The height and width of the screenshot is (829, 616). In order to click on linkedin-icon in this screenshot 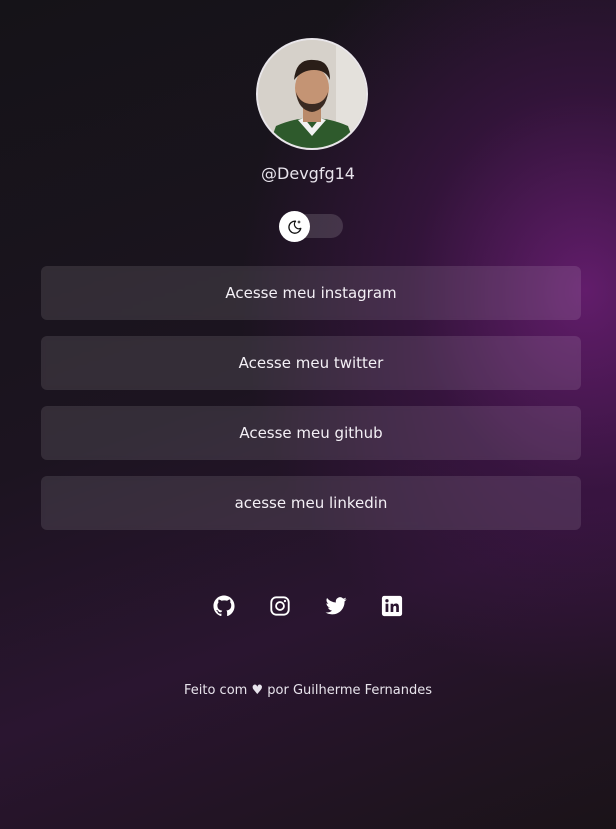, I will do `click(392, 606)`.